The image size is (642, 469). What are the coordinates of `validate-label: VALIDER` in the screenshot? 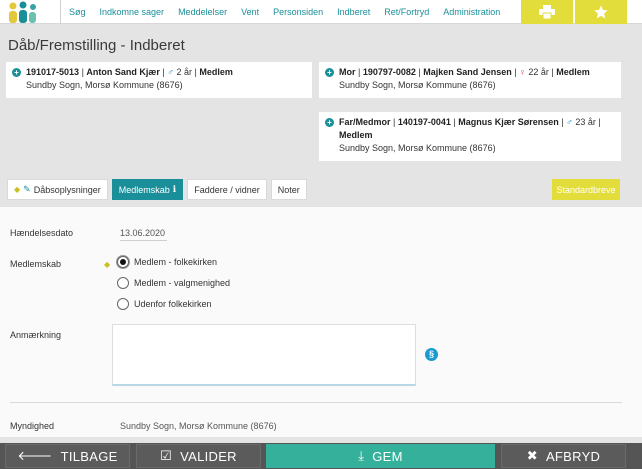 It's located at (208, 456).